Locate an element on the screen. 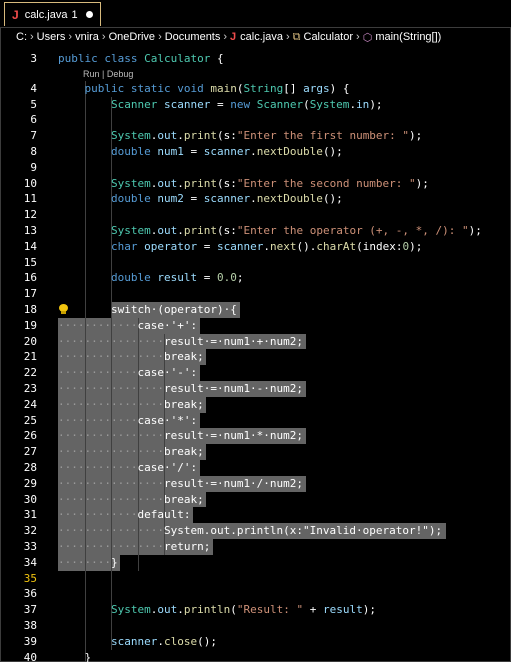  code-token: void is located at coordinates (194, 88).